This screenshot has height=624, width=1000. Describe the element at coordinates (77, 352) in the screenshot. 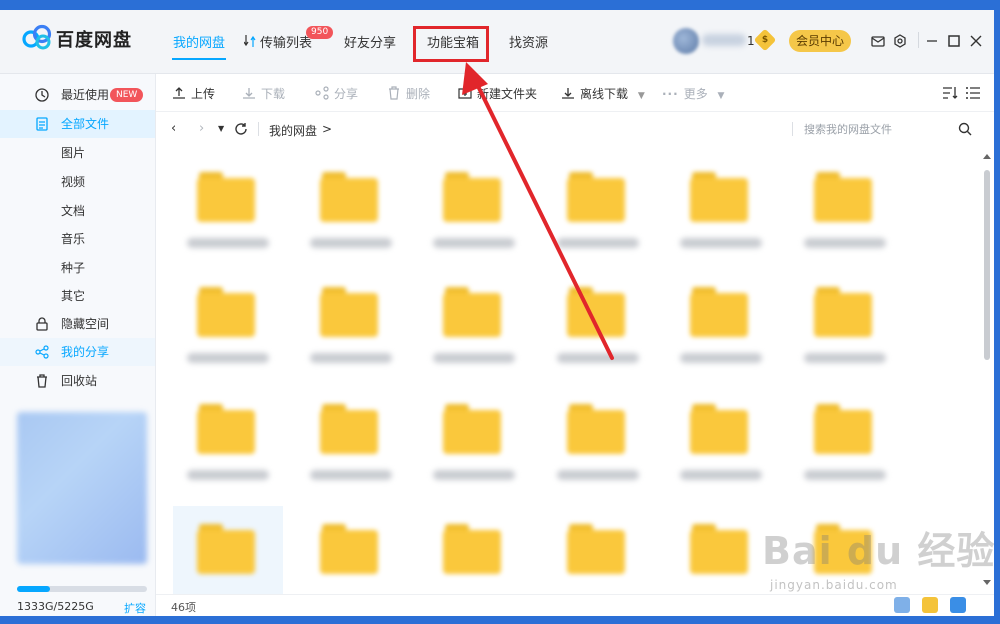

I see `sidebar-item-my-shares: 我的分享` at that location.